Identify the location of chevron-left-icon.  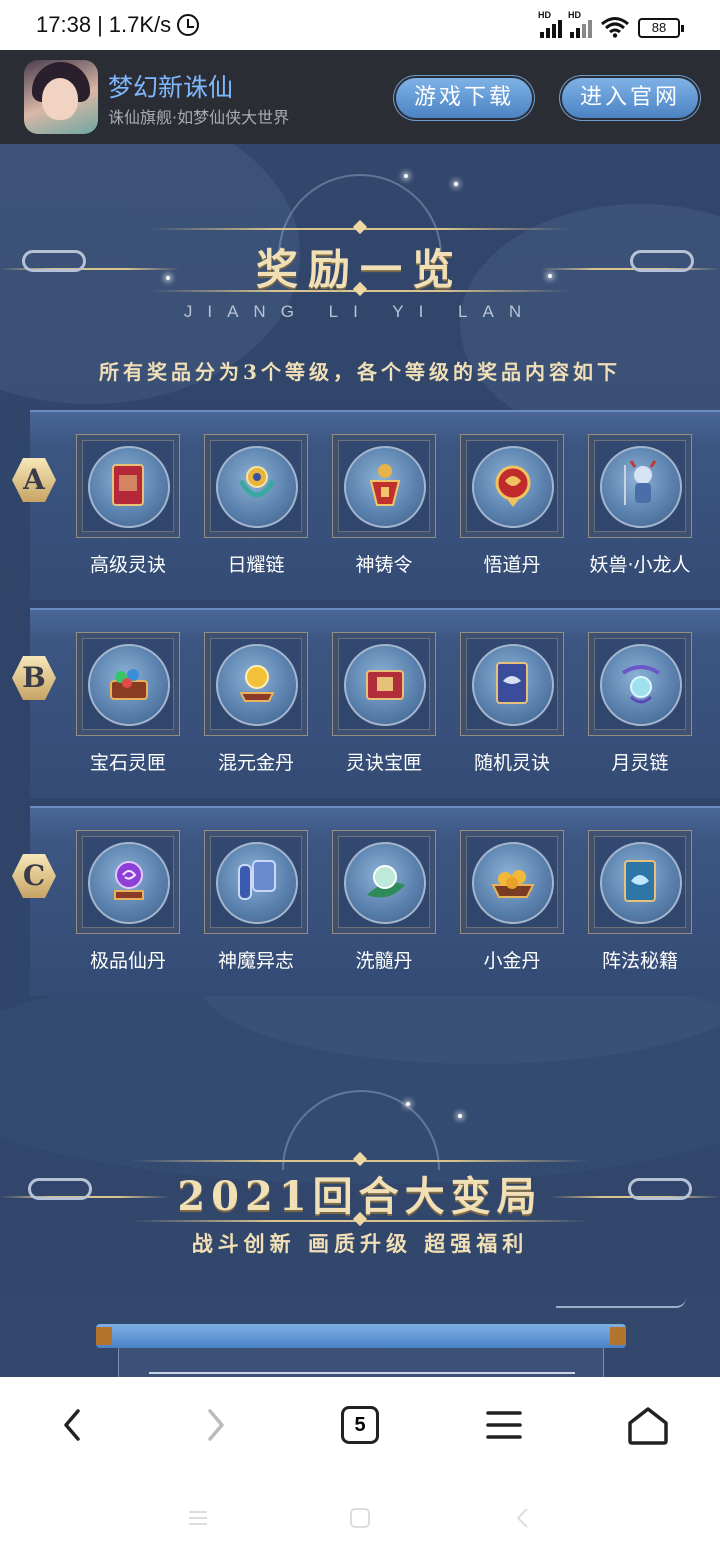
(522, 1518).